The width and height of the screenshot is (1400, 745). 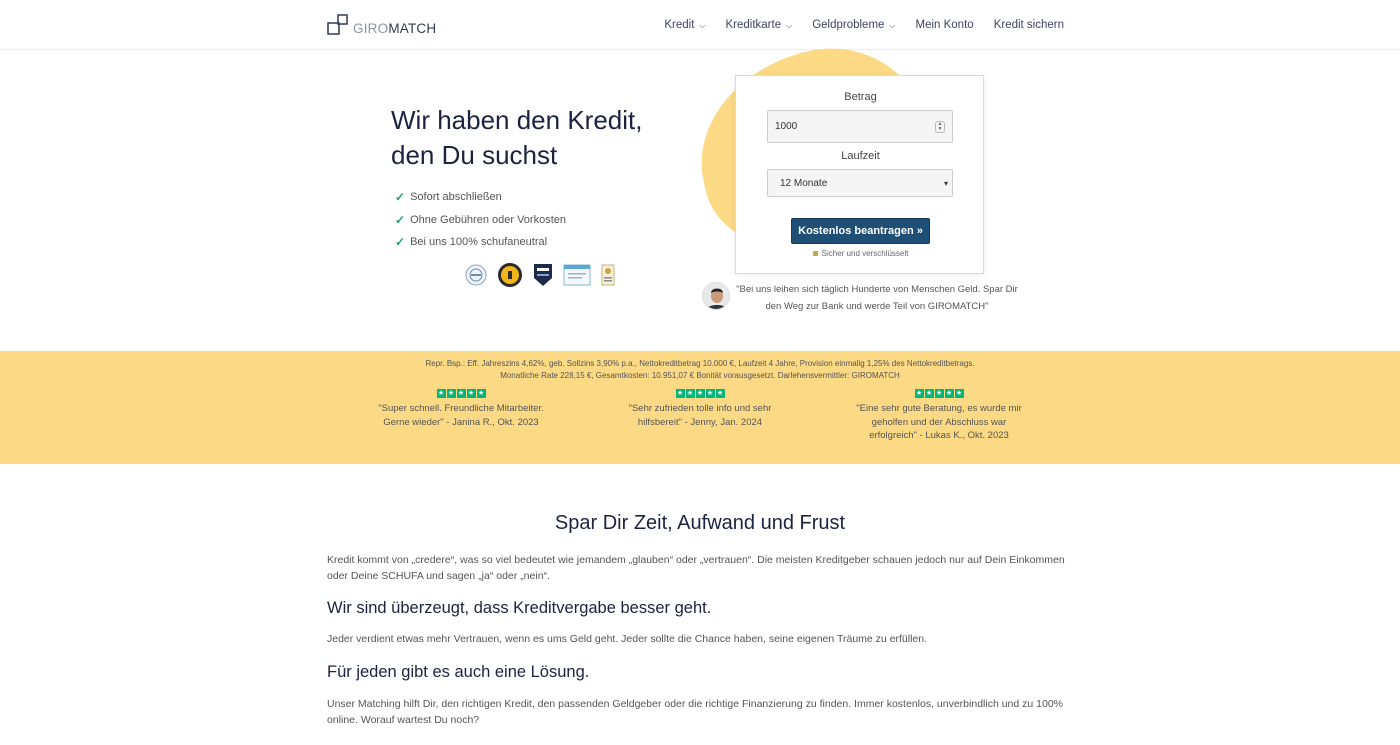 What do you see at coordinates (474, 155) in the screenshot?
I see `hero-title-line2: den Du suchst` at bounding box center [474, 155].